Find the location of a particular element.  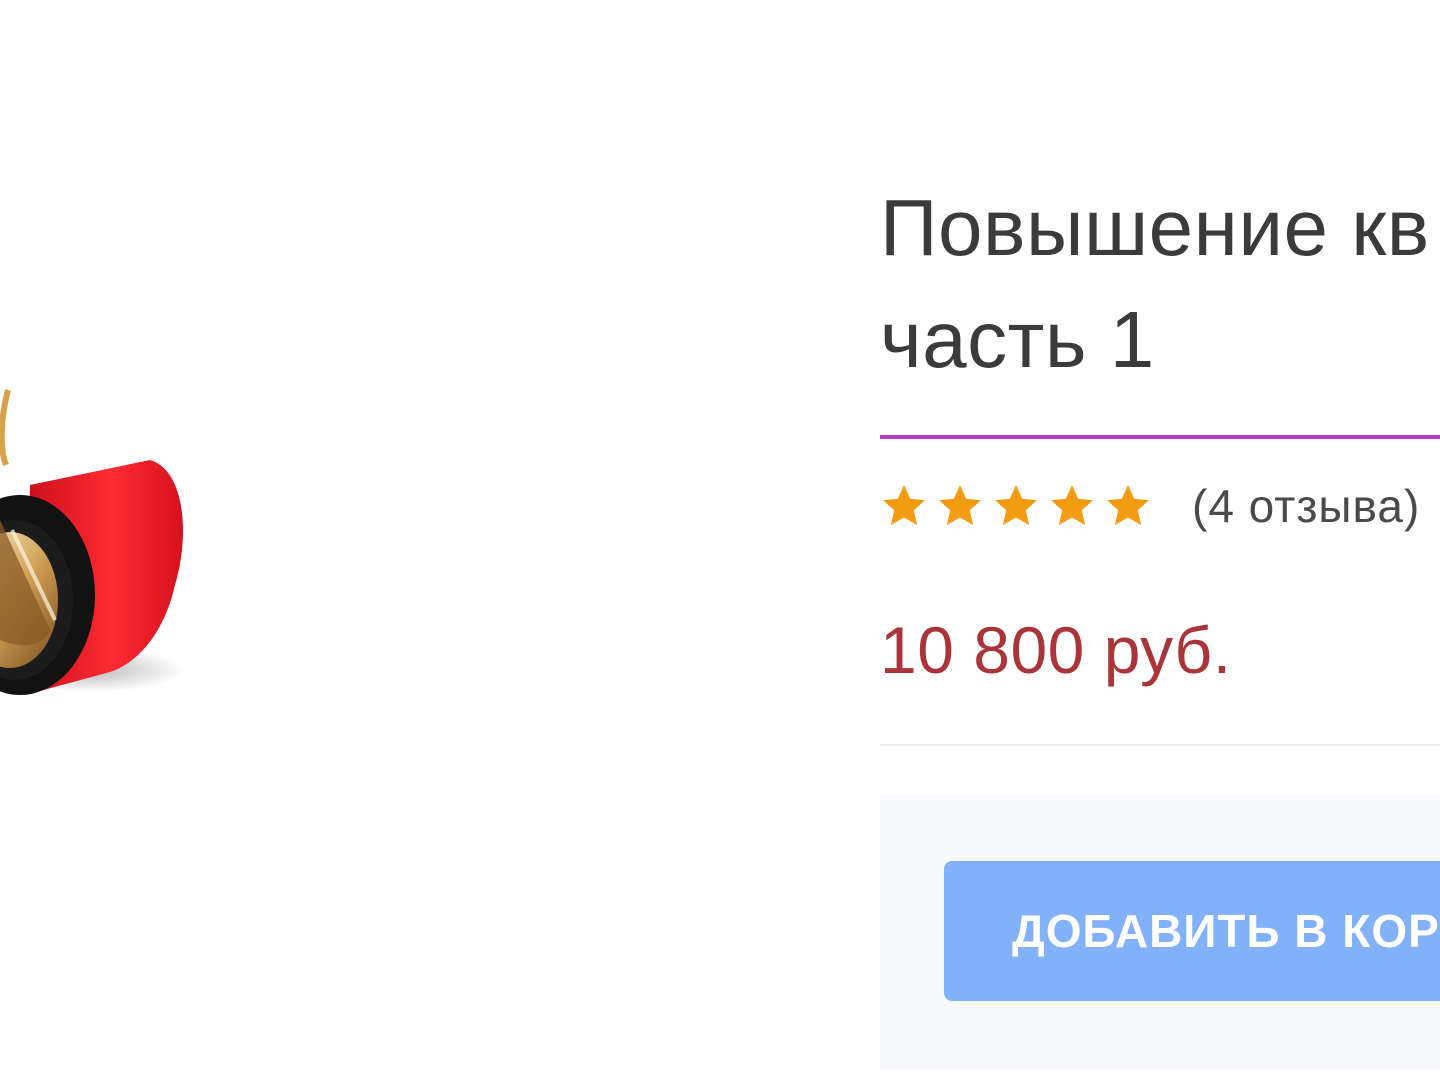

product-image is located at coordinates (100, 510).